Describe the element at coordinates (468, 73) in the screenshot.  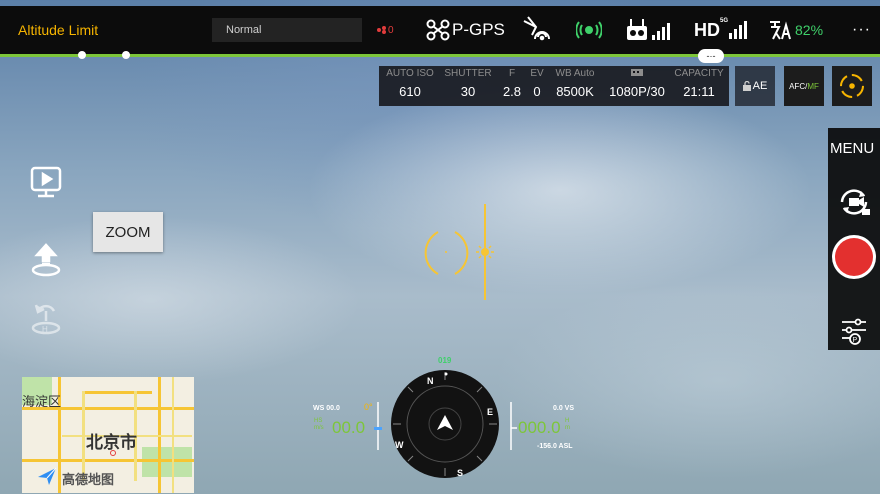
I see `shutter-label: SHUTTER` at that location.